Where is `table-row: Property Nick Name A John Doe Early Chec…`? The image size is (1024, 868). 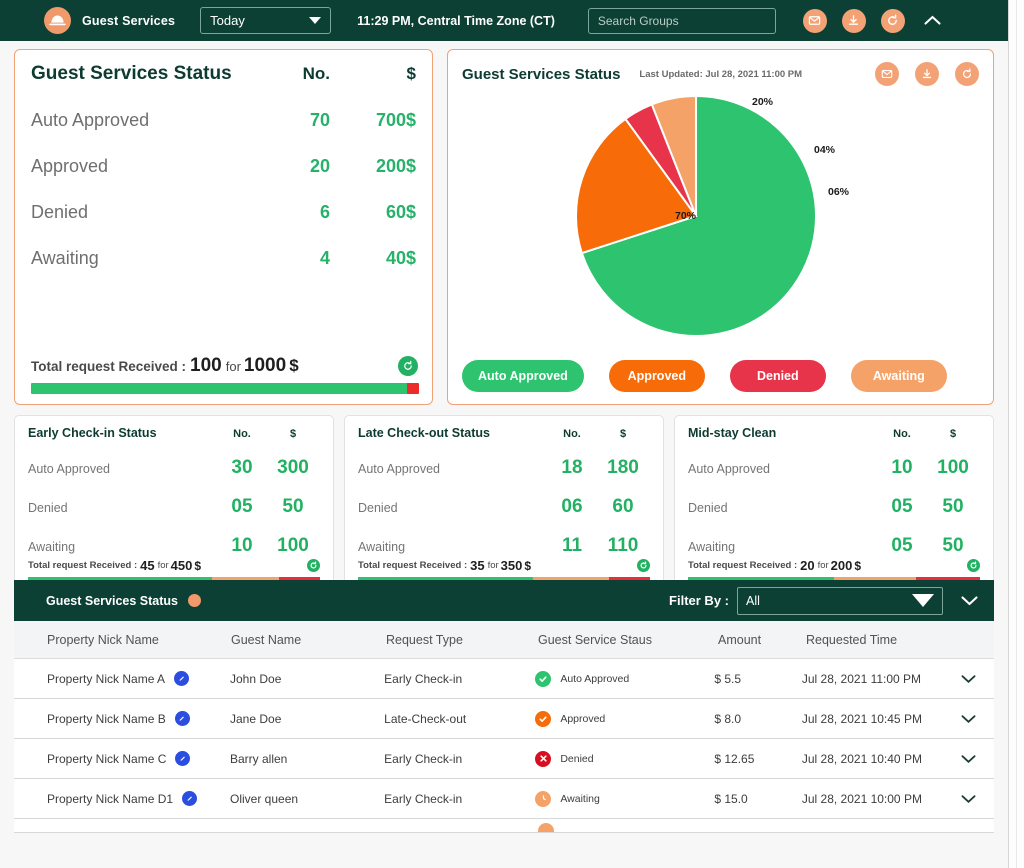
table-row: Property Nick Name A John Doe Early Chec… is located at coordinates (504, 679).